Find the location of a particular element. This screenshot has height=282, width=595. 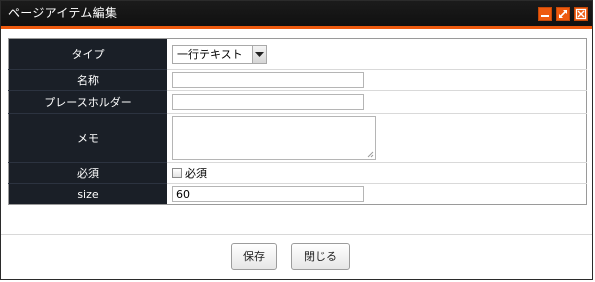

type-select-value: 一行テキスト is located at coordinates (210, 54).